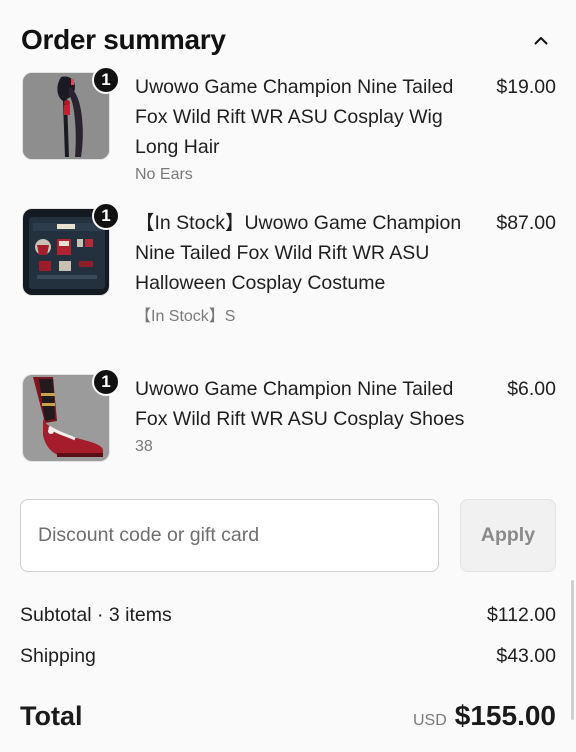 The image size is (576, 752). What do you see at coordinates (521, 615) in the screenshot?
I see `subtotal-value: $112.00` at bounding box center [521, 615].